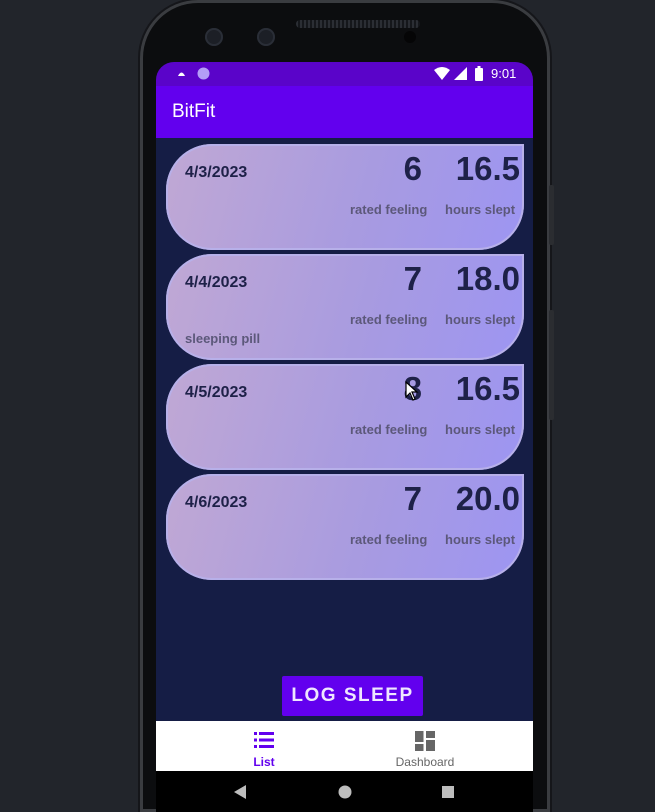 The width and height of the screenshot is (655, 812). What do you see at coordinates (352, 696) in the screenshot?
I see `log-sleep-button: LOG SLEEP` at bounding box center [352, 696].